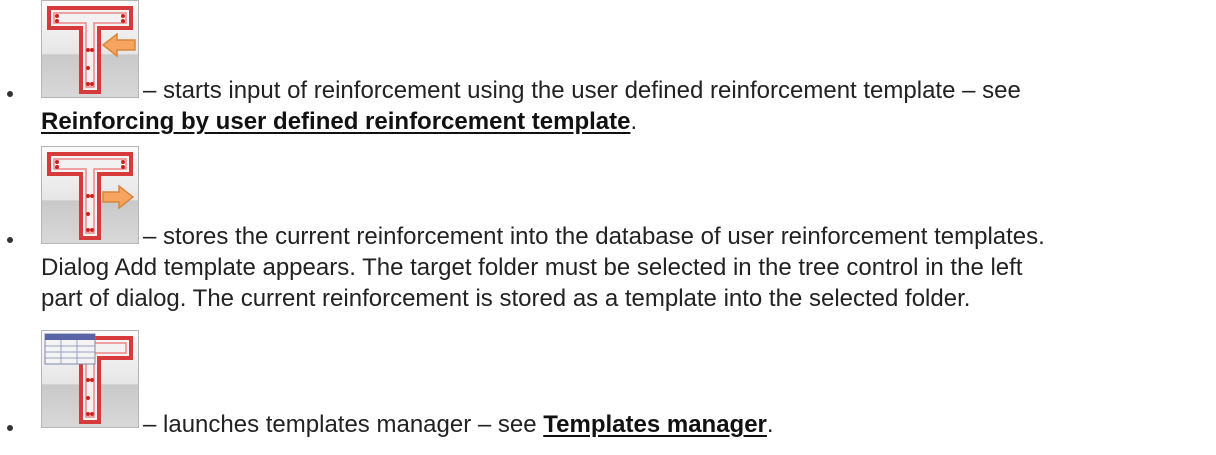 This screenshot has width=1216, height=455. I want to click on t-section-templates-manager-icon, so click(90, 379).